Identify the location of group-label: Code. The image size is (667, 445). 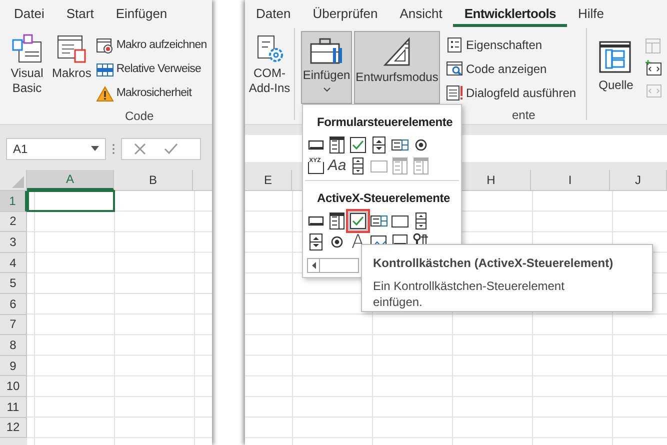
(139, 116).